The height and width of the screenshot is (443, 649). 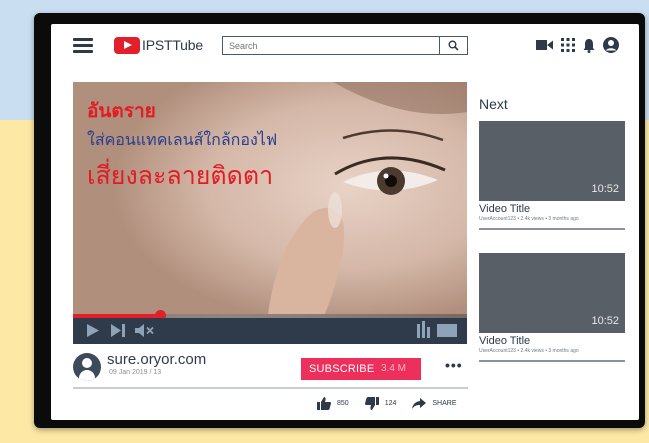 What do you see at coordinates (371, 403) in the screenshot?
I see `thumbs-down-icon` at bounding box center [371, 403].